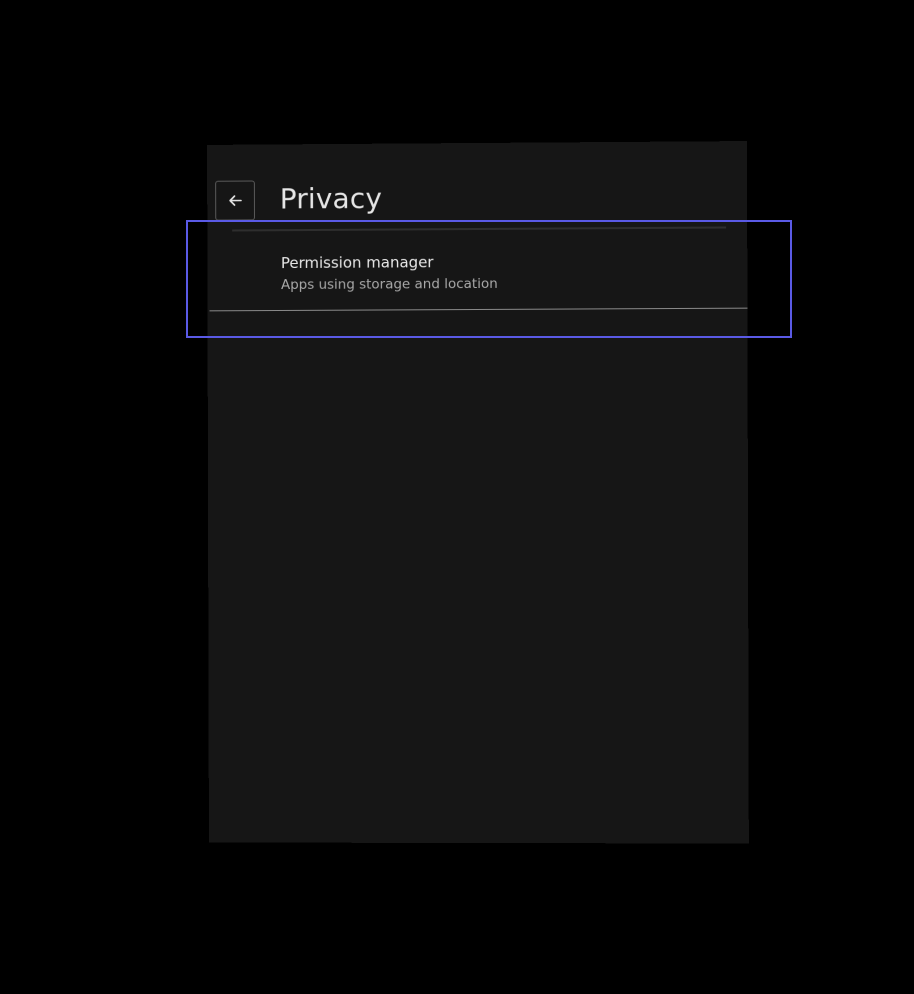 The width and height of the screenshot is (914, 994). I want to click on arrow-left-icon, so click(236, 201).